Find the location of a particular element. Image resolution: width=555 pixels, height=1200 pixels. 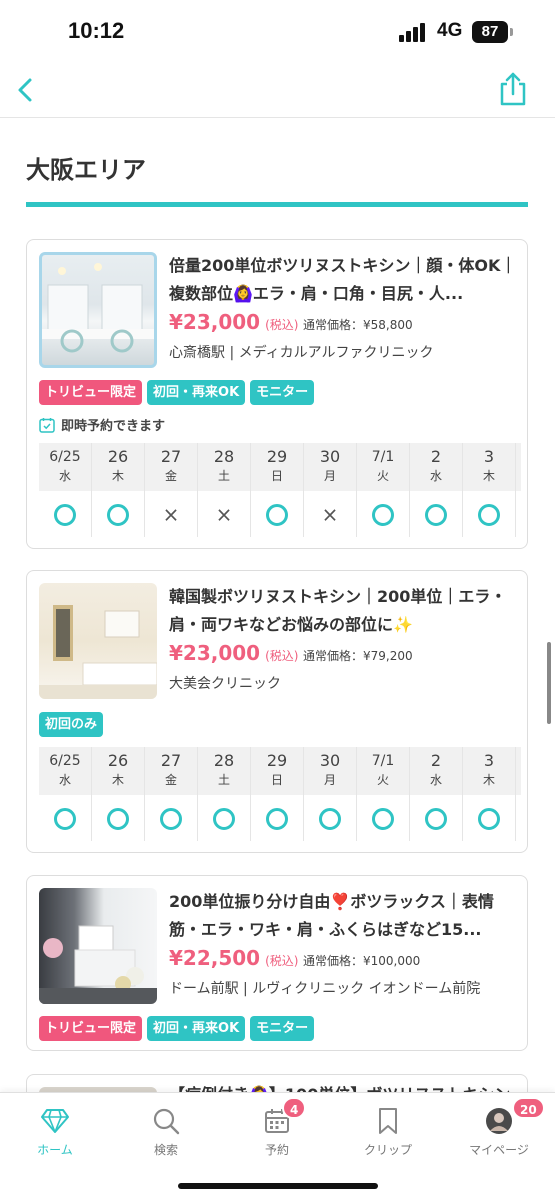

status-bar: 10:12 4G 87 is located at coordinates (277, 32).